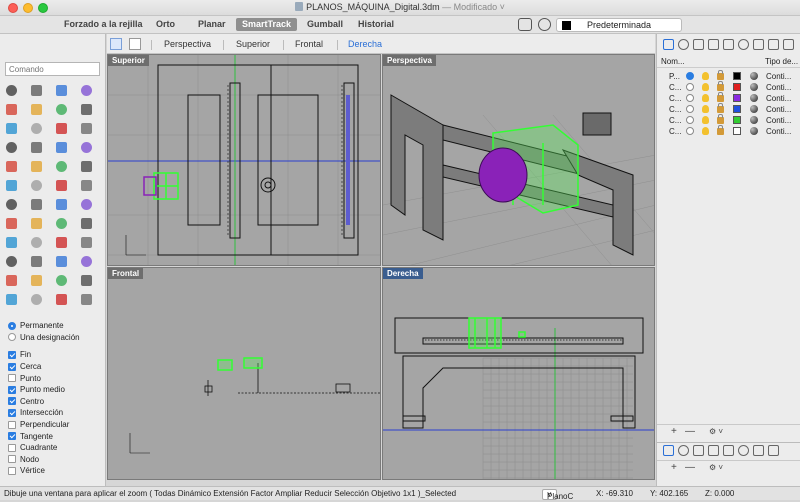 This screenshot has width=800, height=502. I want to click on osnap-item: Nodo, so click(56, 460).